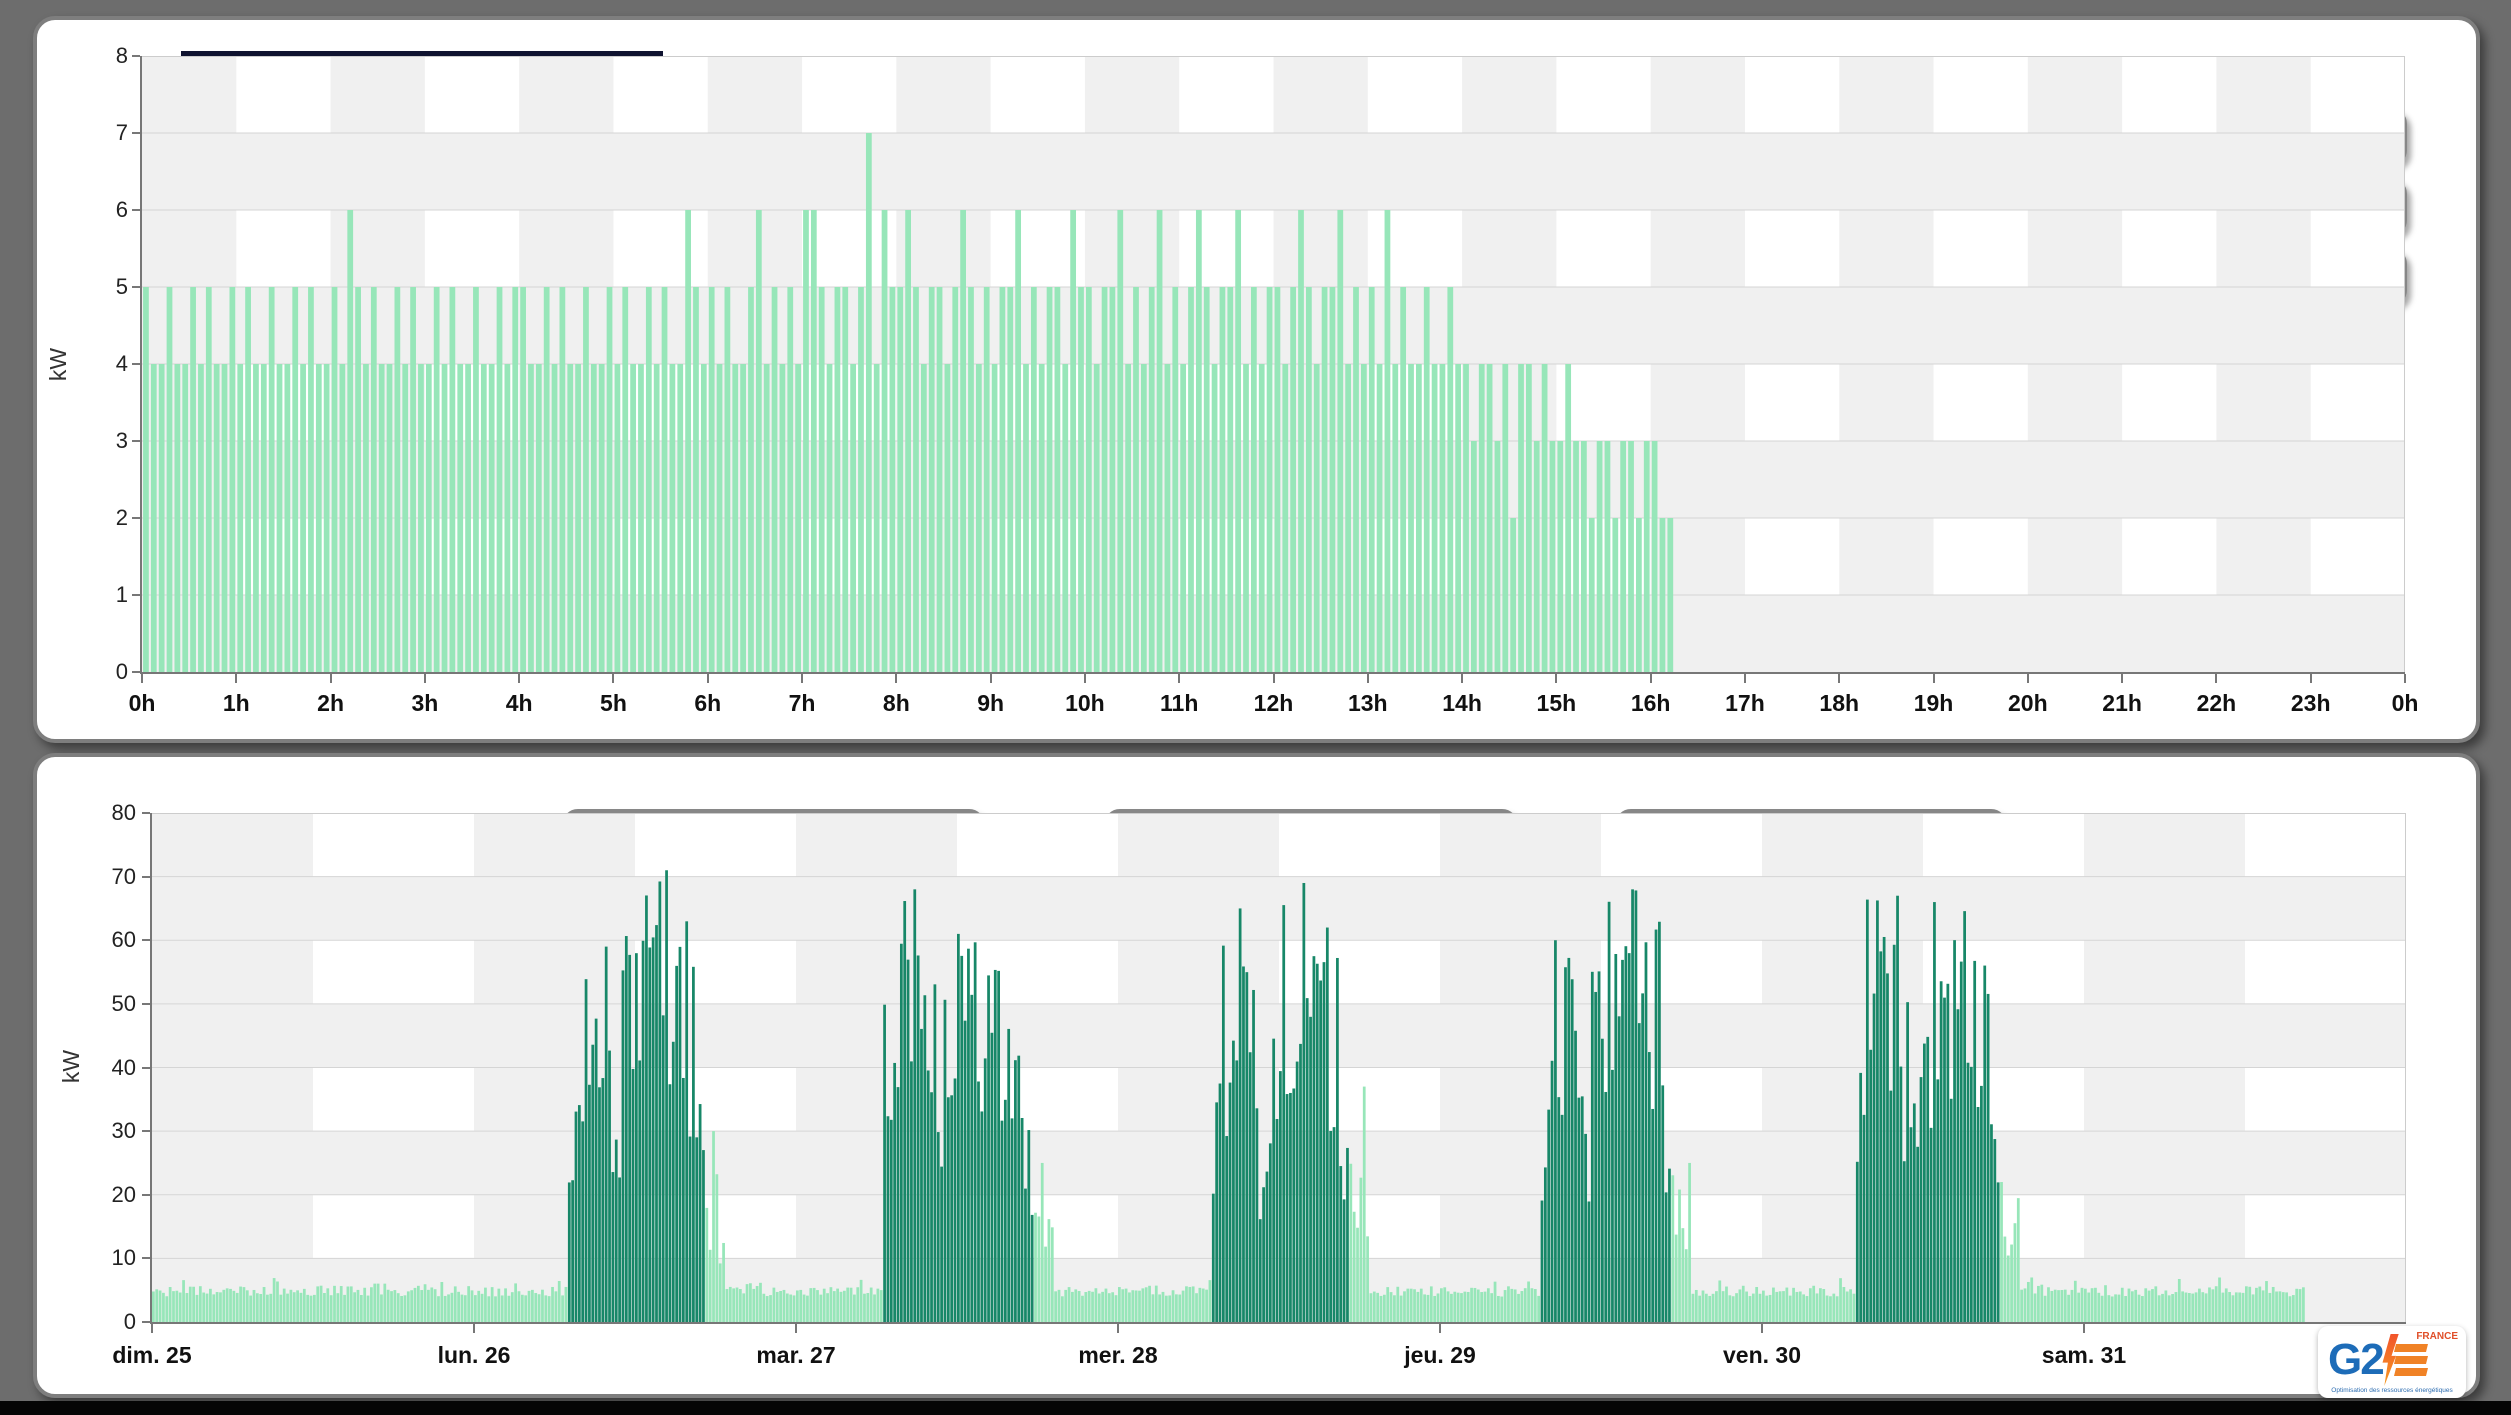  What do you see at coordinates (2410, 1360) in the screenshot?
I see `g2e-e-icon` at bounding box center [2410, 1360].